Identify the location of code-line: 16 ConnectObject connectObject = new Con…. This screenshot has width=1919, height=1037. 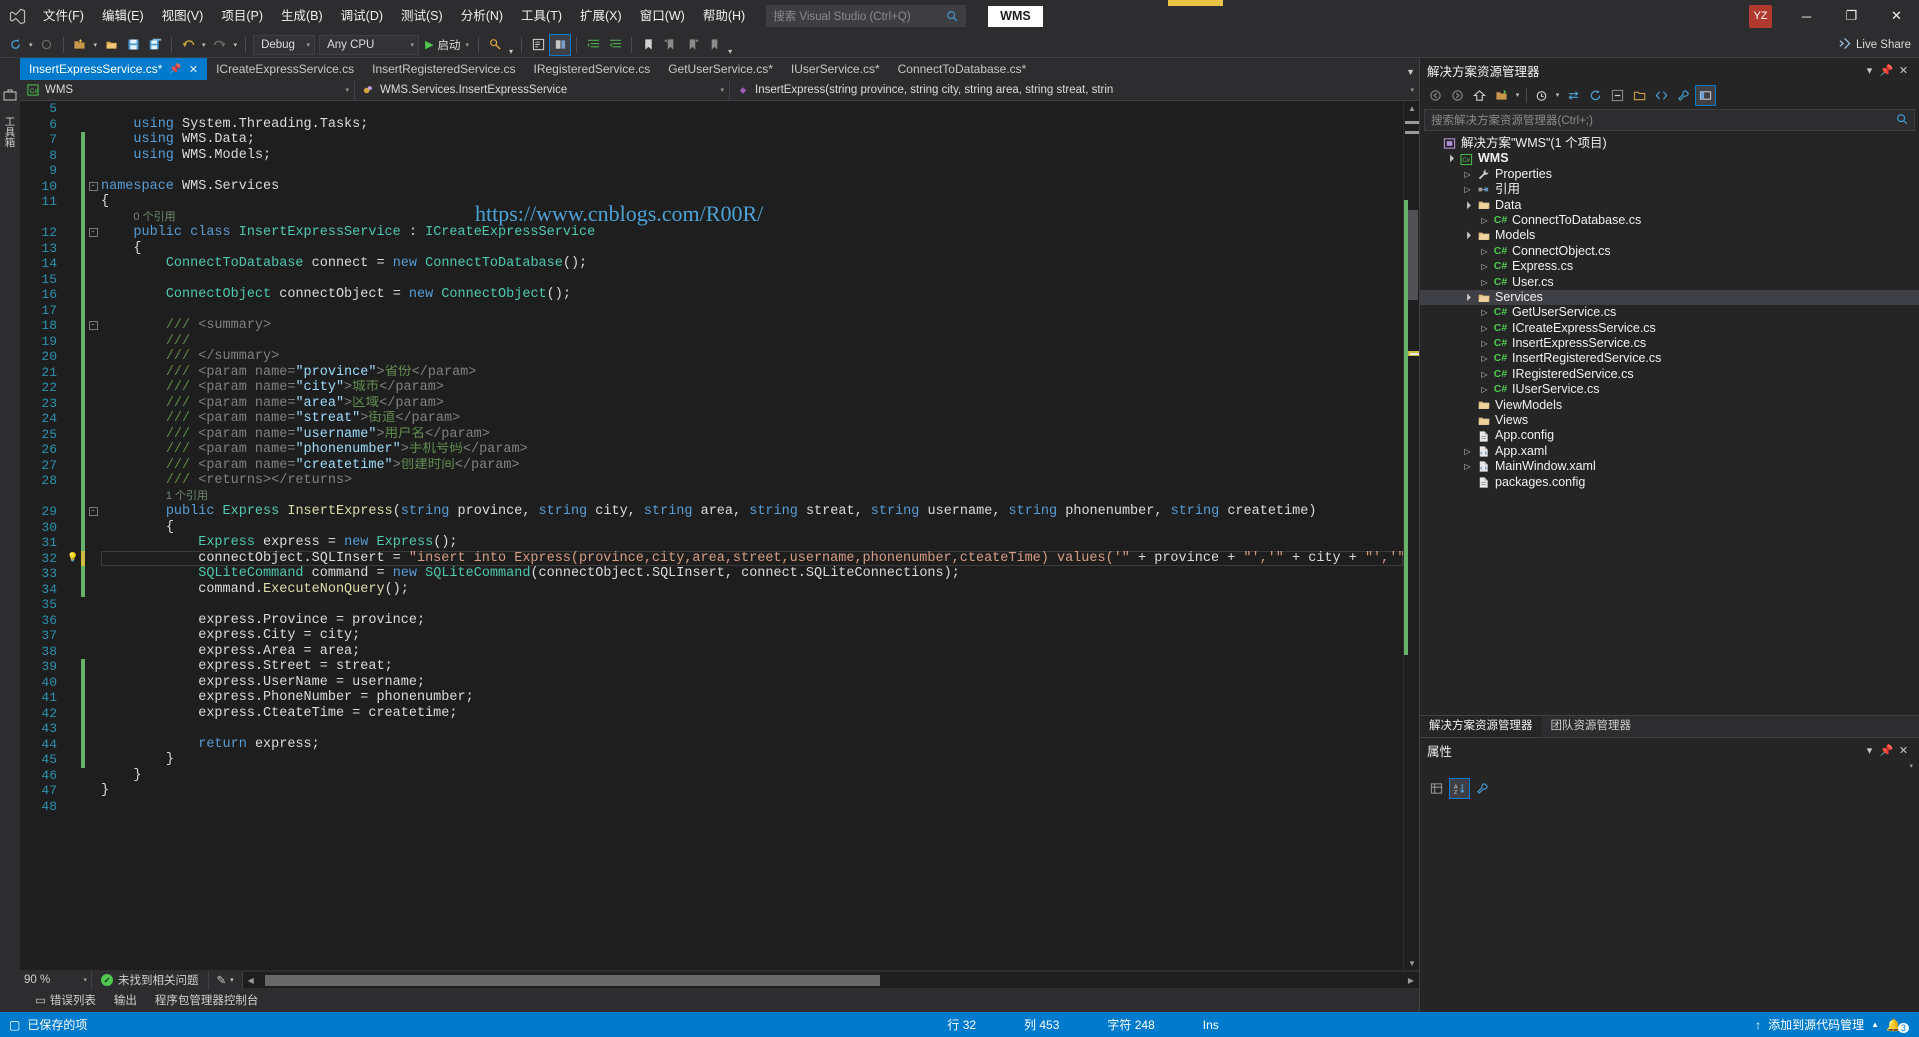
(711, 295).